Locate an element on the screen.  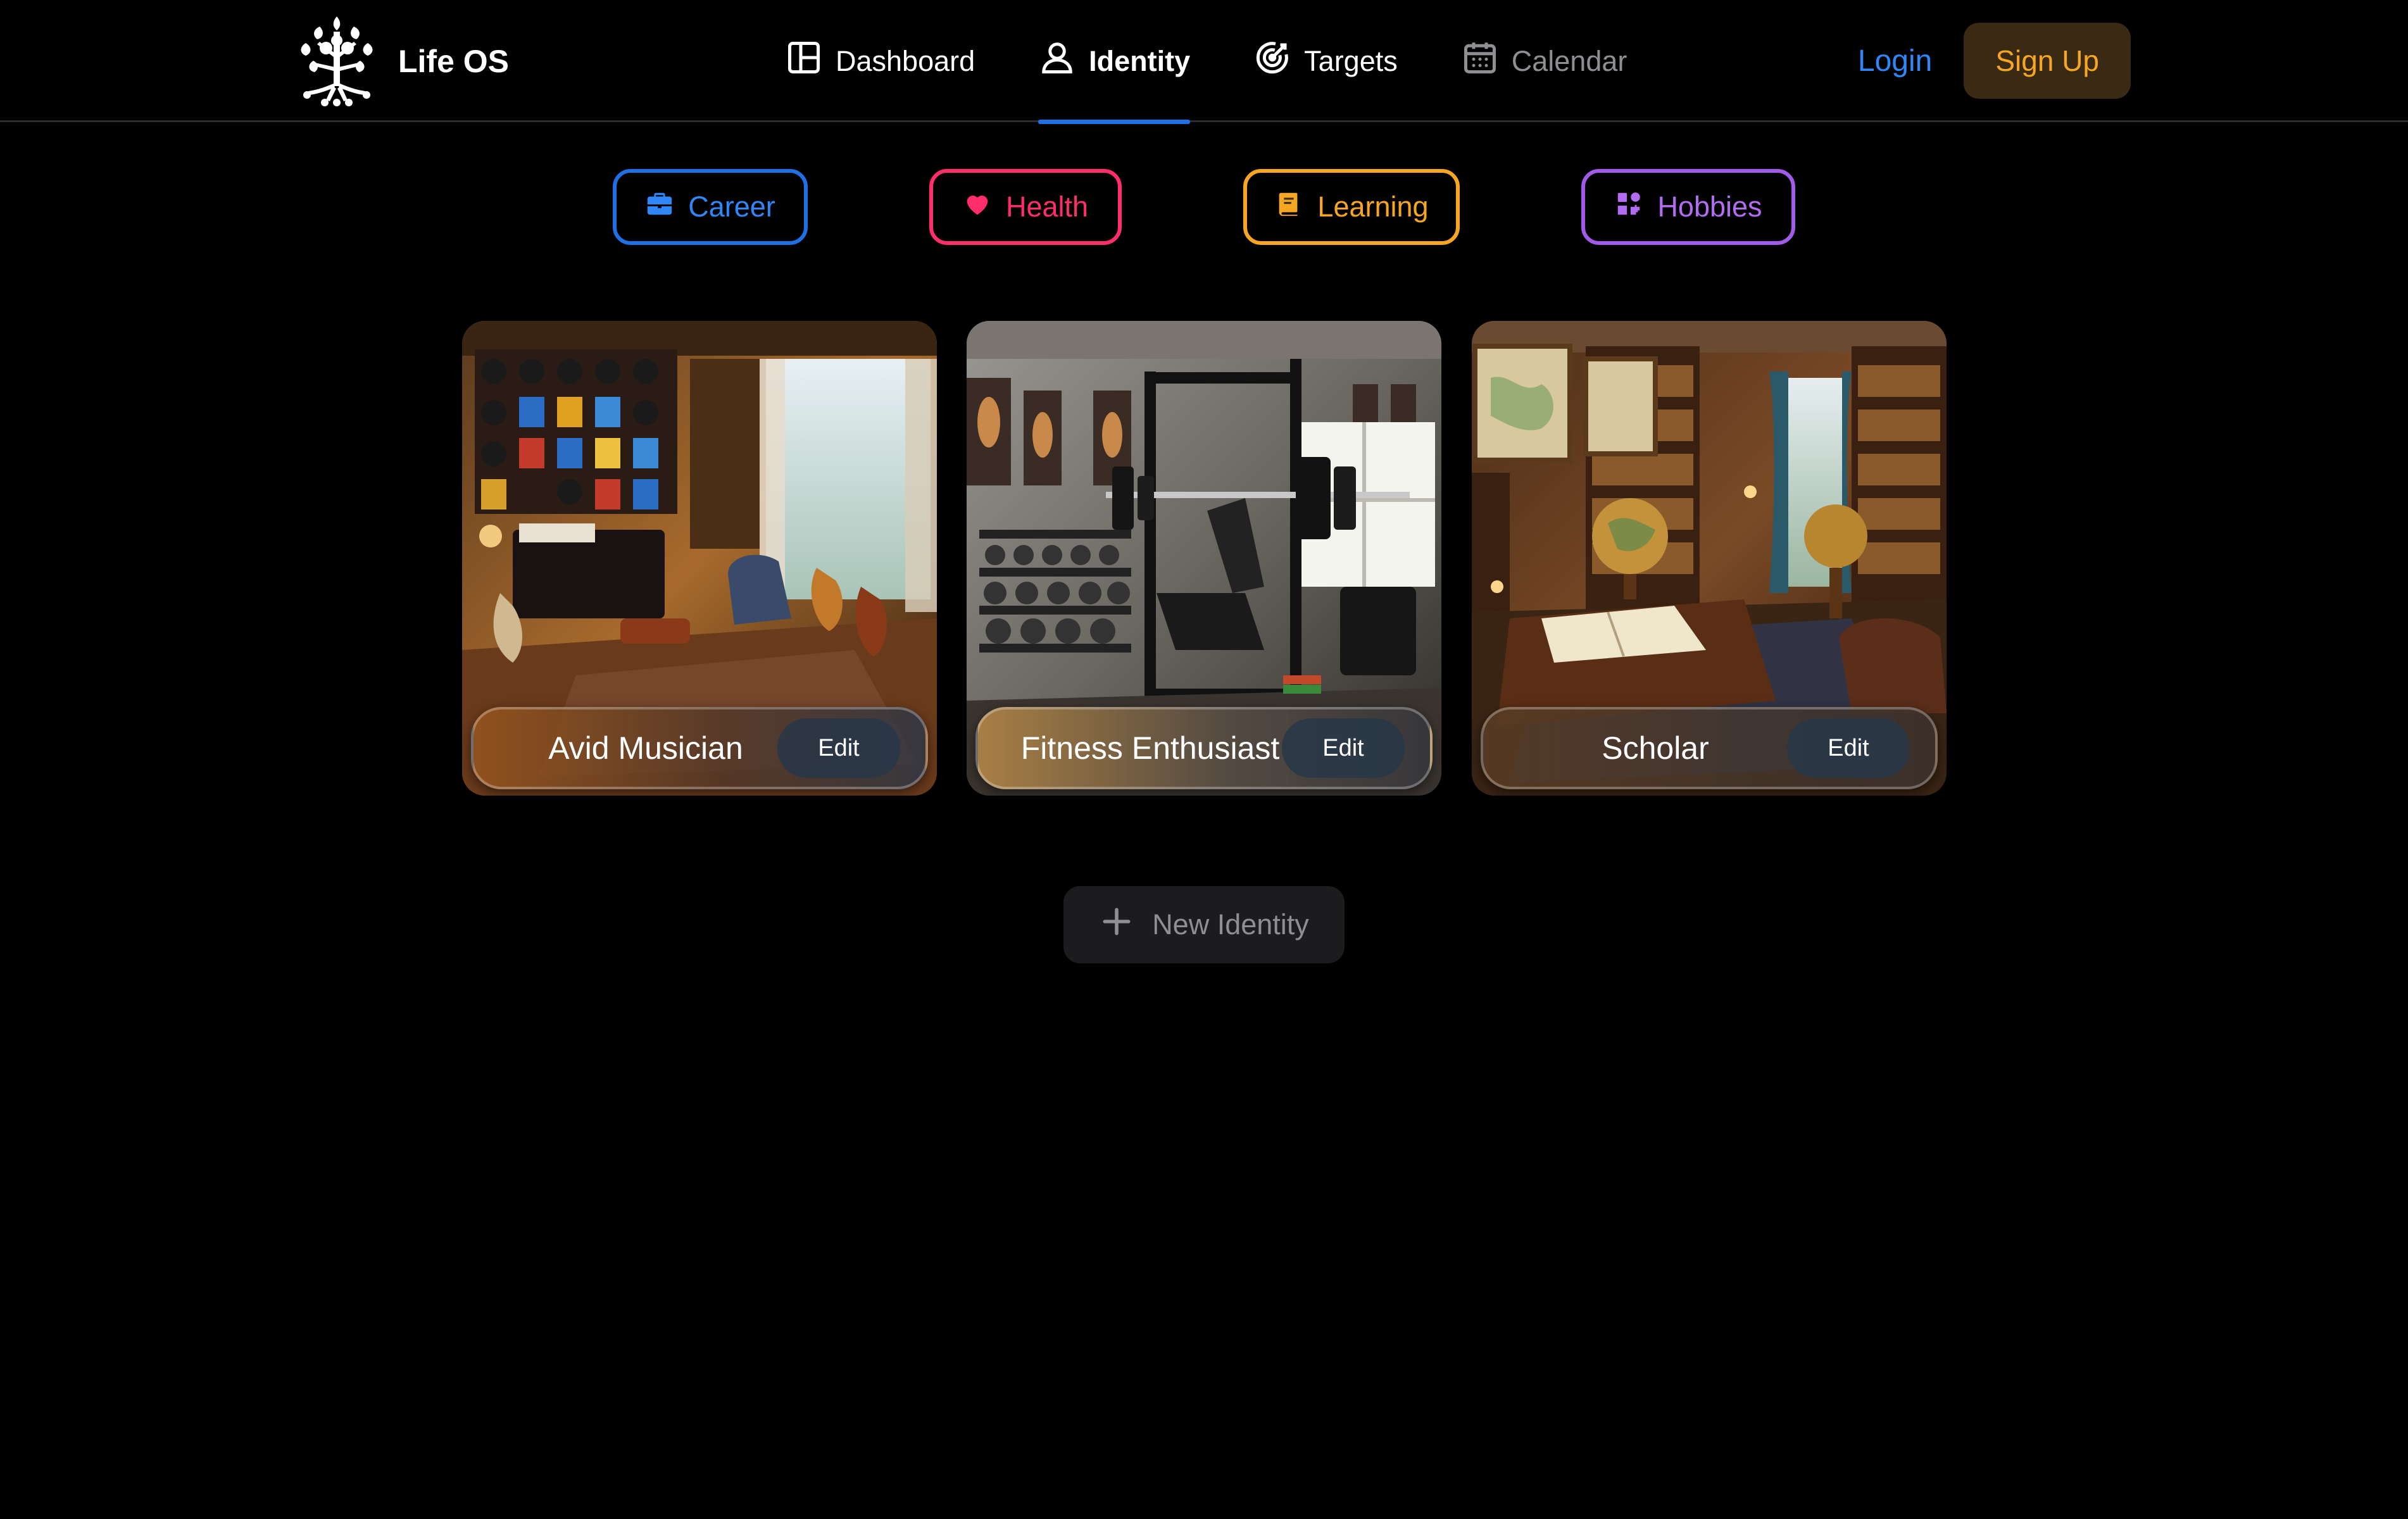
identity-card-bar: Avid Musician Edit is located at coordinates (699, 748).